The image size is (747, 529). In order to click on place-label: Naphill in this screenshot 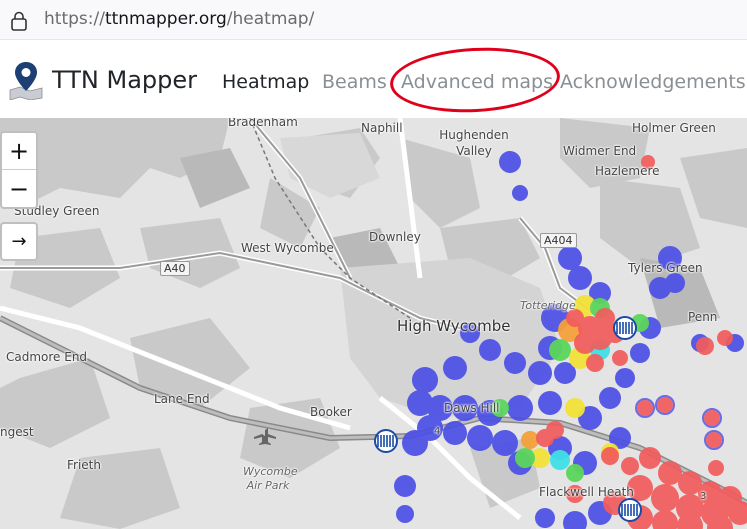, I will do `click(382, 128)`.